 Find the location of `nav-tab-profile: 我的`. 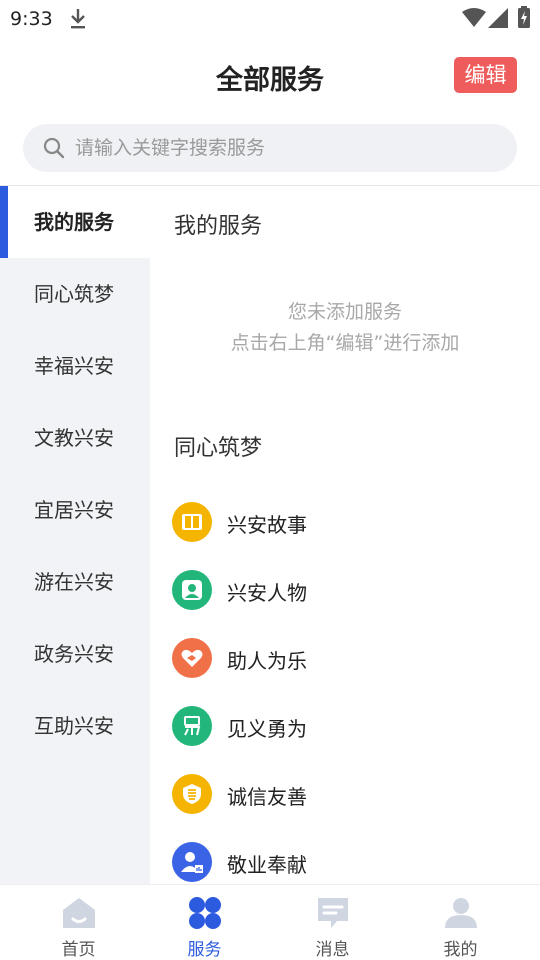

nav-tab-profile: 我的 is located at coordinates (460, 922).